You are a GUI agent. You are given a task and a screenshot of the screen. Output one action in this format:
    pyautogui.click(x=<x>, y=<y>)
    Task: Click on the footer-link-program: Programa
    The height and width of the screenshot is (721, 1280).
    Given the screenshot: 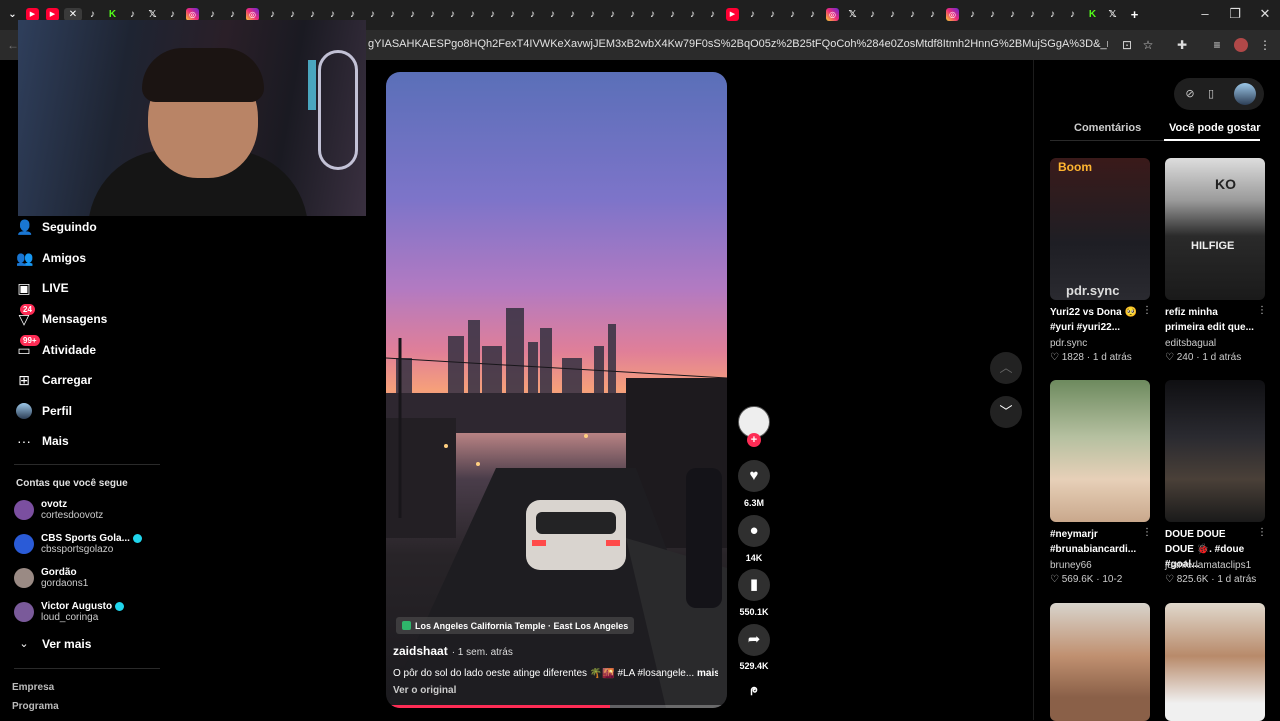 What is the action you would take?
    pyautogui.click(x=35, y=706)
    